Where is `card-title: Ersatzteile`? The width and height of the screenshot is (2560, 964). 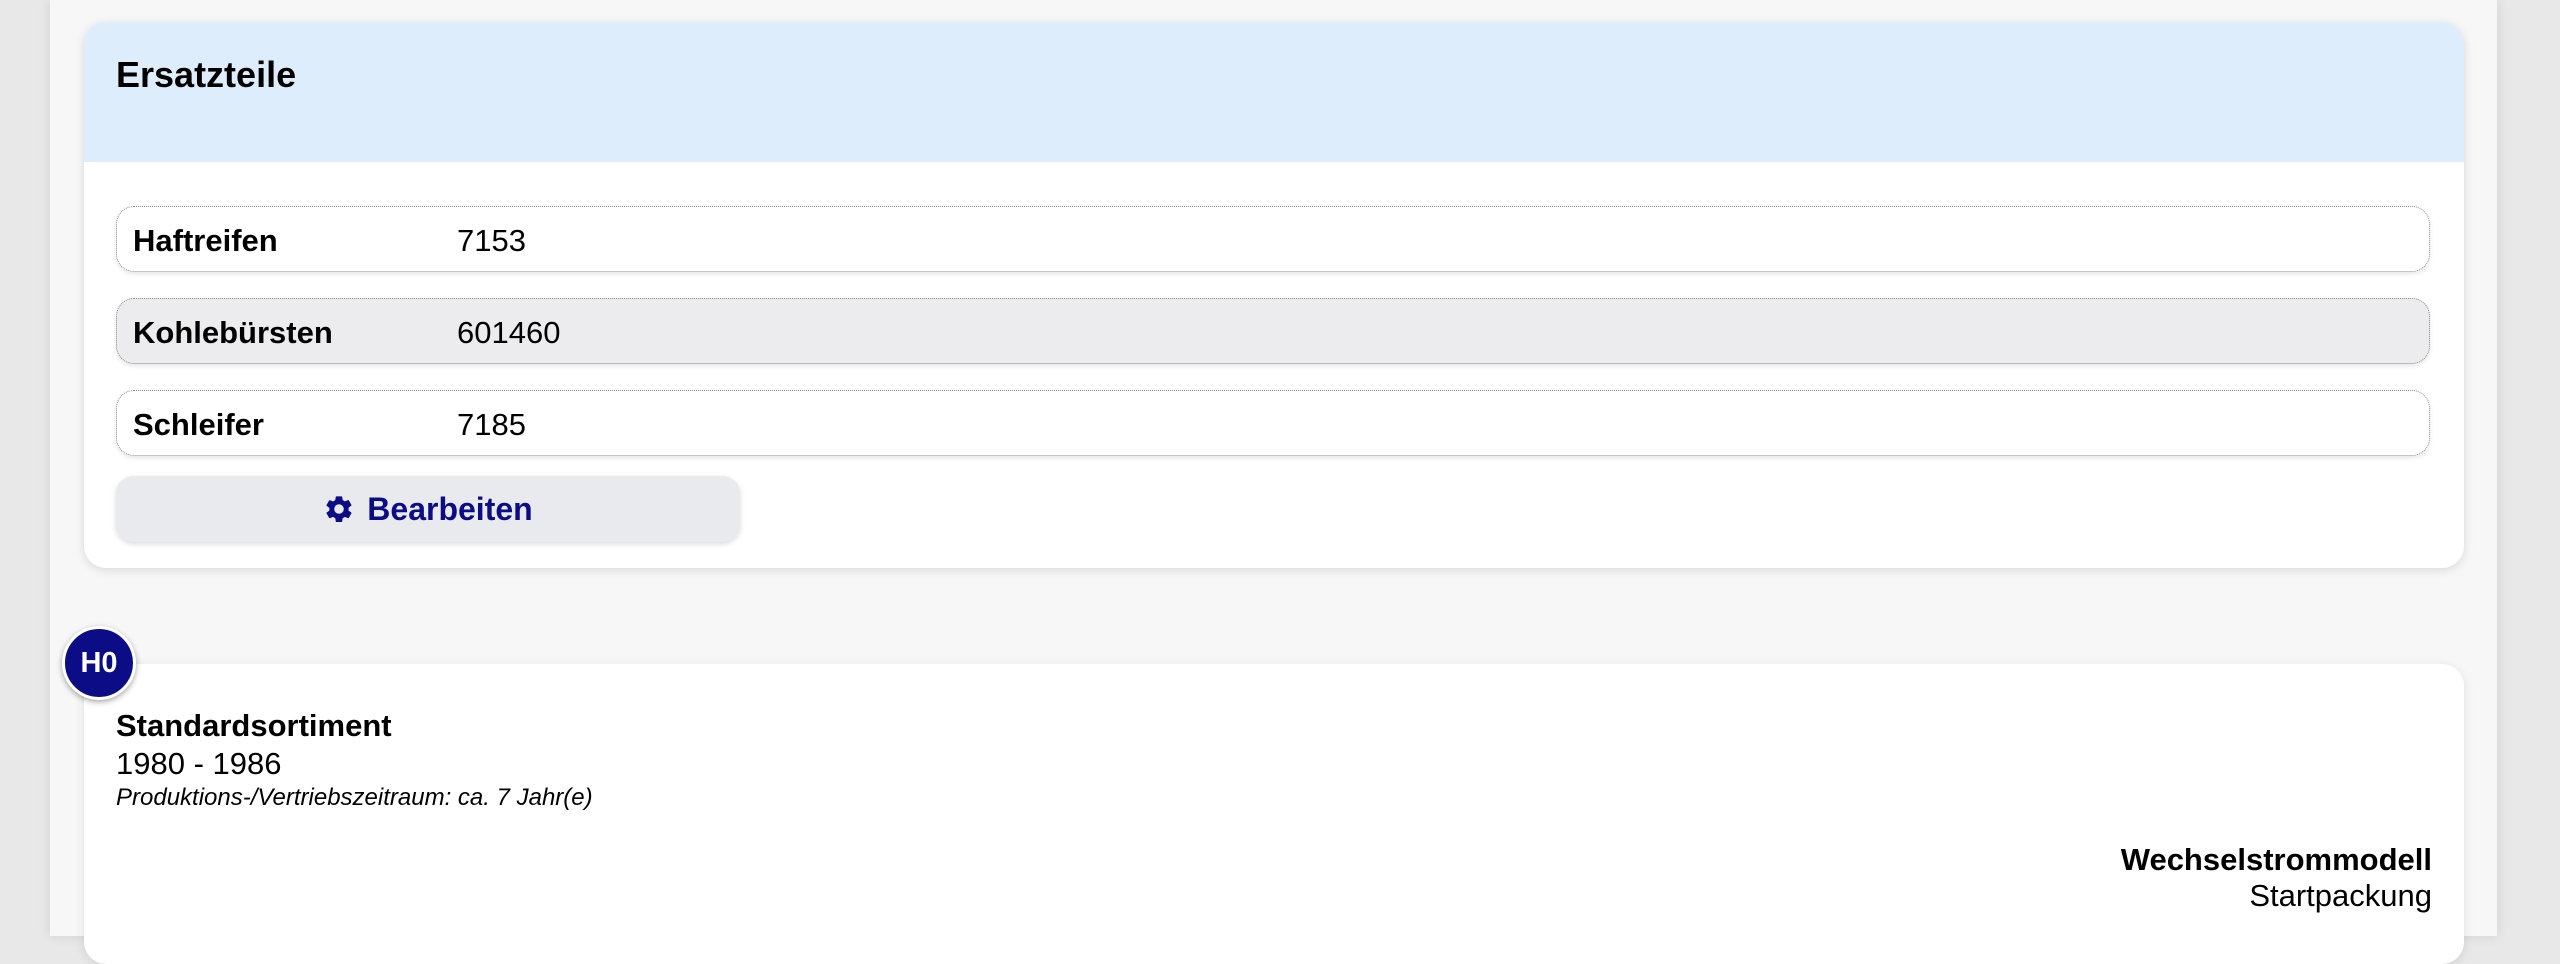
card-title: Ersatzteile is located at coordinates (206, 74).